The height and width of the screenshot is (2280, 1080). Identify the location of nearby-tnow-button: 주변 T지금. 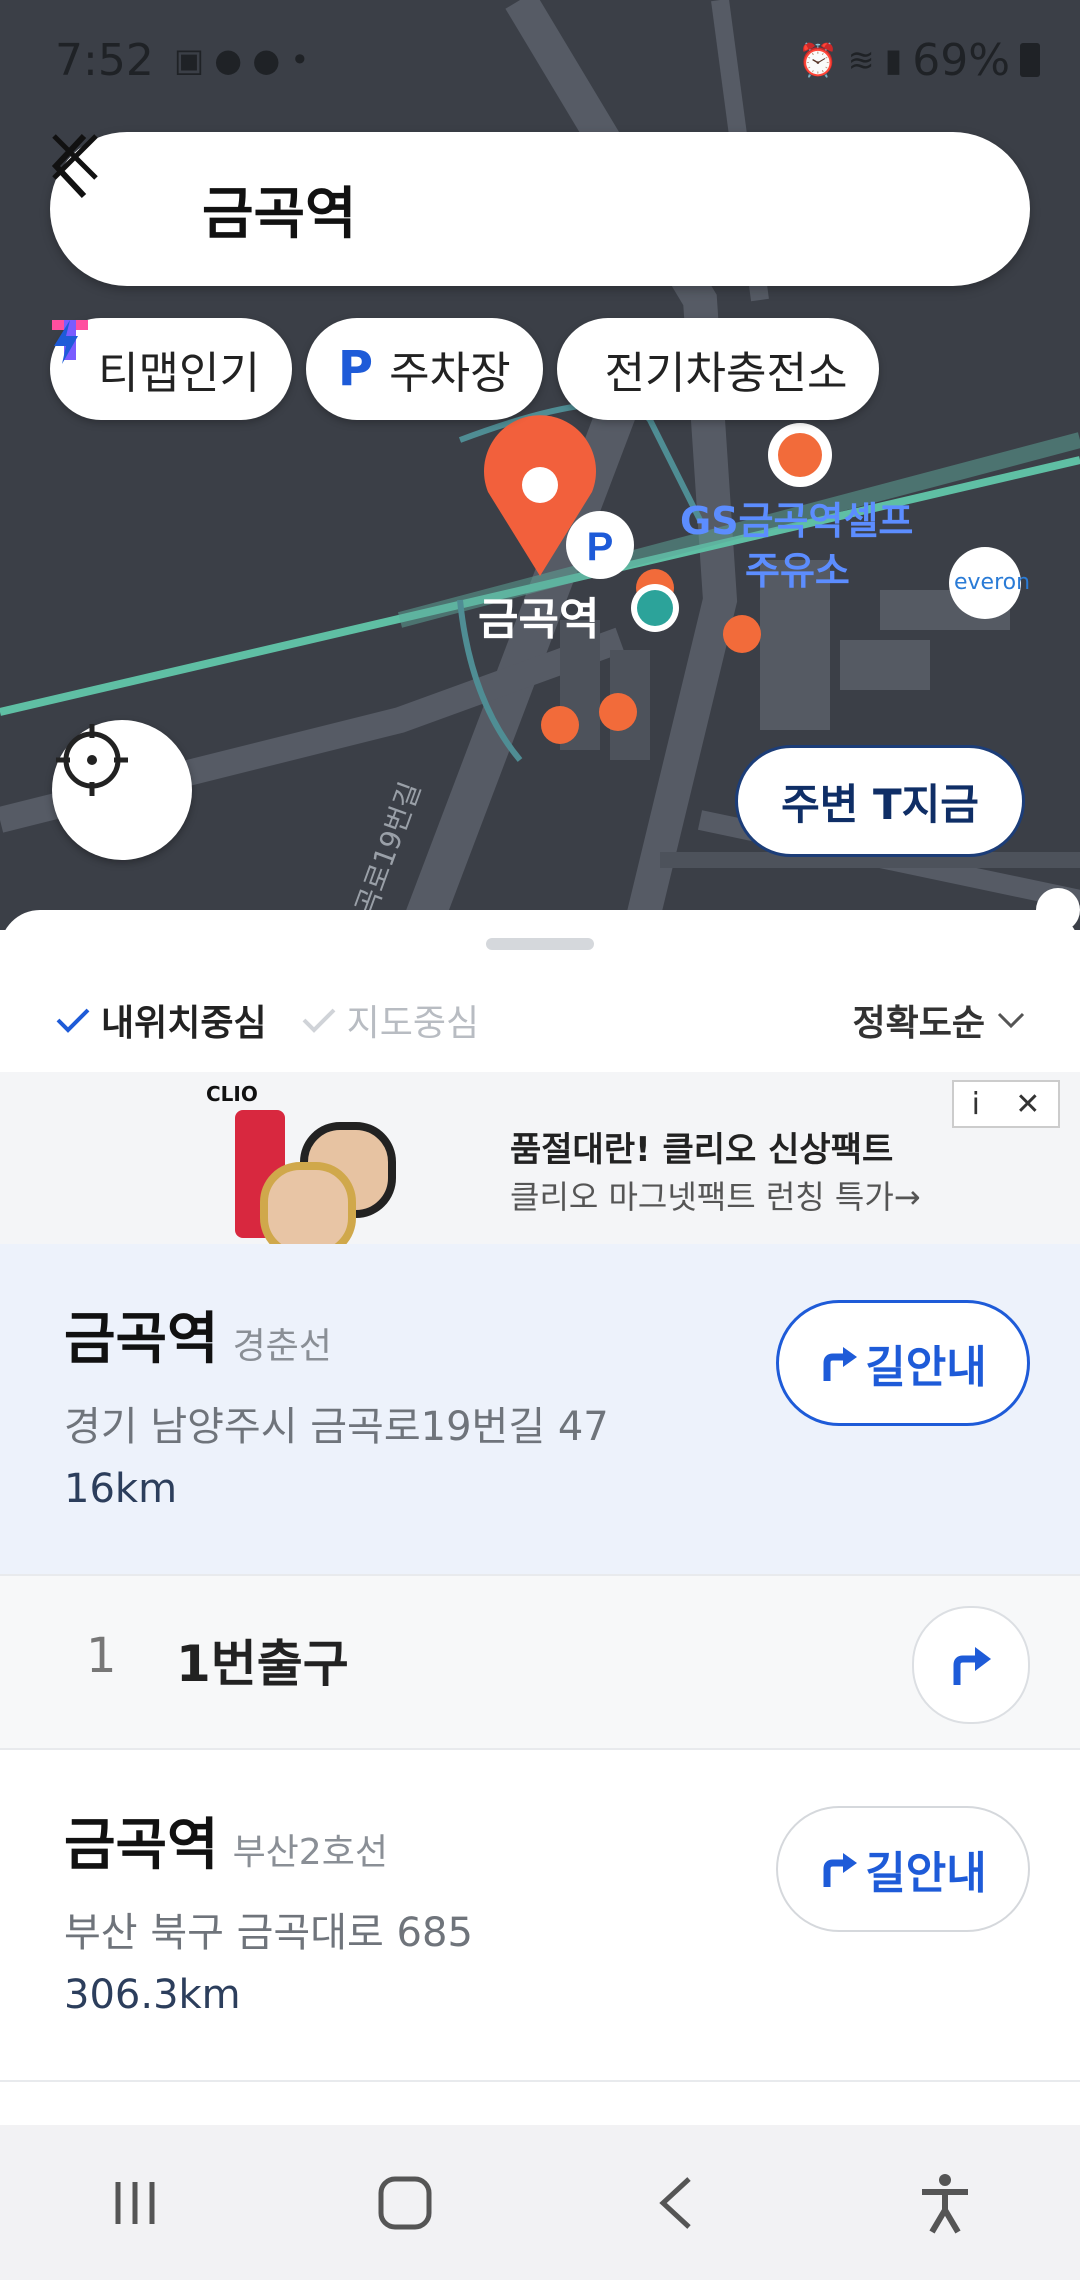
(880, 801).